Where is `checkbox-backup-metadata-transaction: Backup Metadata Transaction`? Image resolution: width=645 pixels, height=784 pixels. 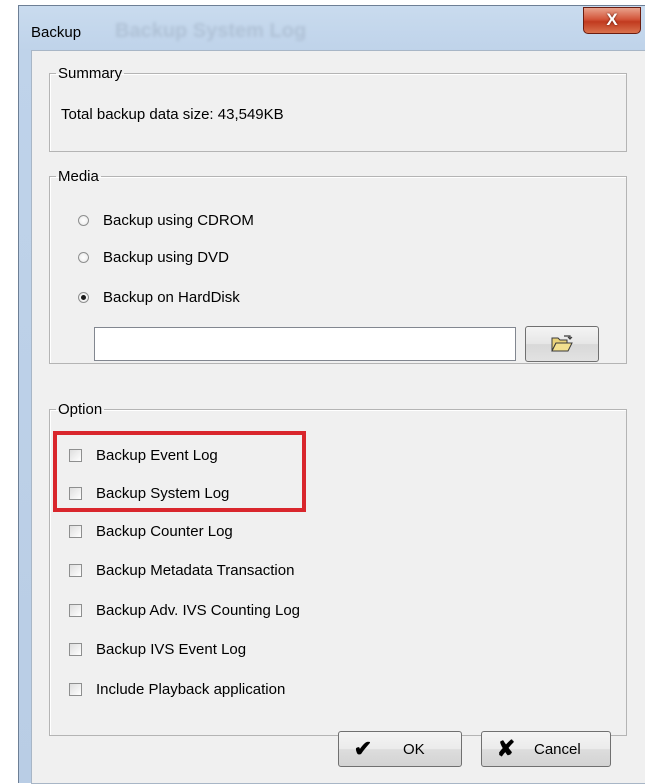 checkbox-backup-metadata-transaction: Backup Metadata Transaction is located at coordinates (181, 570).